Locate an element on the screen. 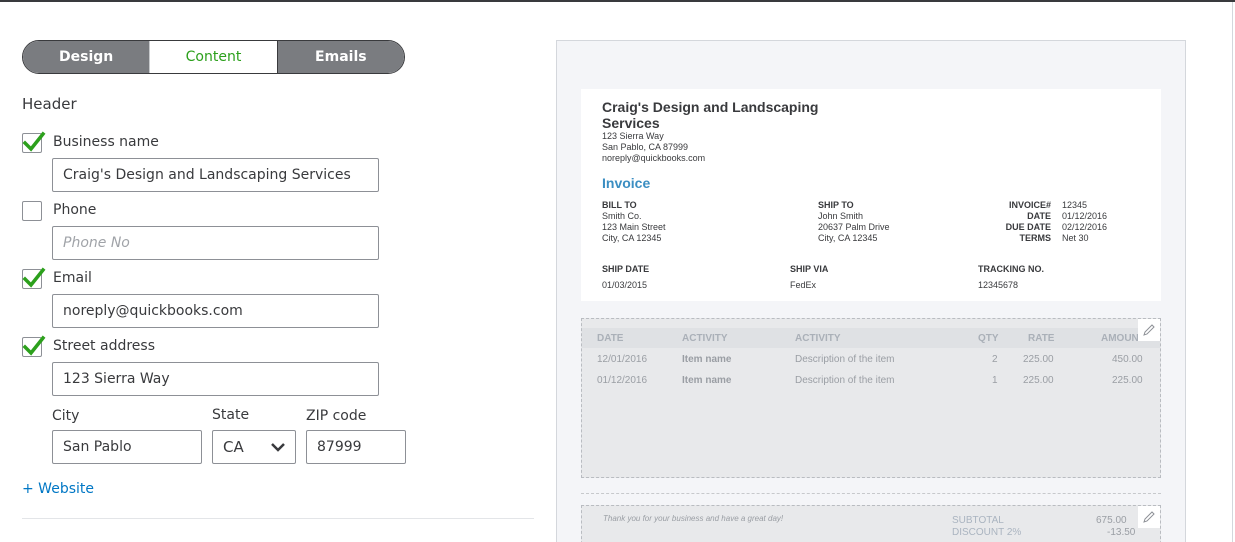 Image resolution: width=1235 pixels, height=542 pixels. bill-to-label: BILL TO is located at coordinates (619, 205).